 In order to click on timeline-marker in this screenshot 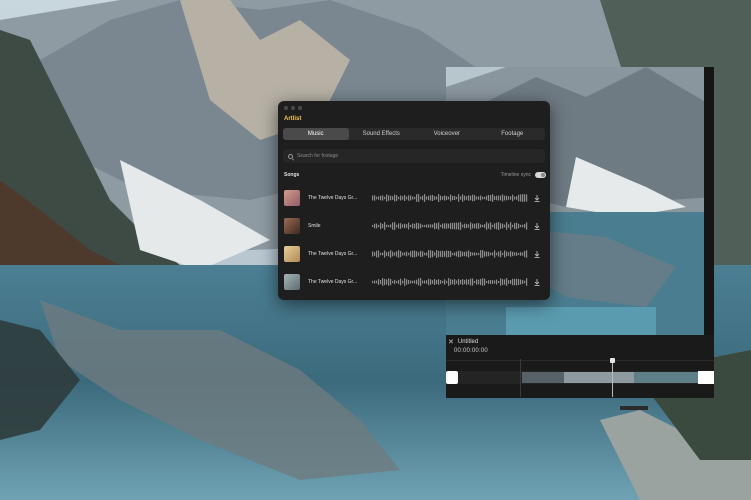, I will do `click(520, 378)`.